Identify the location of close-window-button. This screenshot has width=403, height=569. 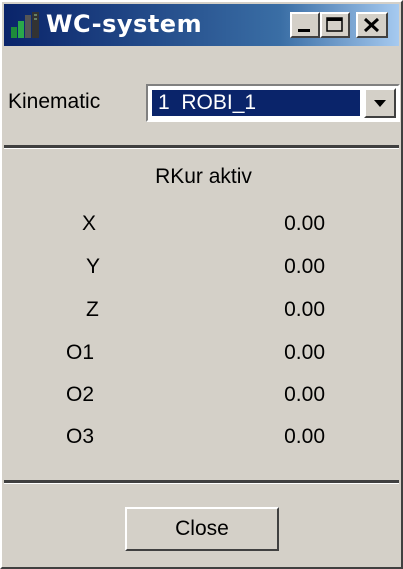
(372, 25).